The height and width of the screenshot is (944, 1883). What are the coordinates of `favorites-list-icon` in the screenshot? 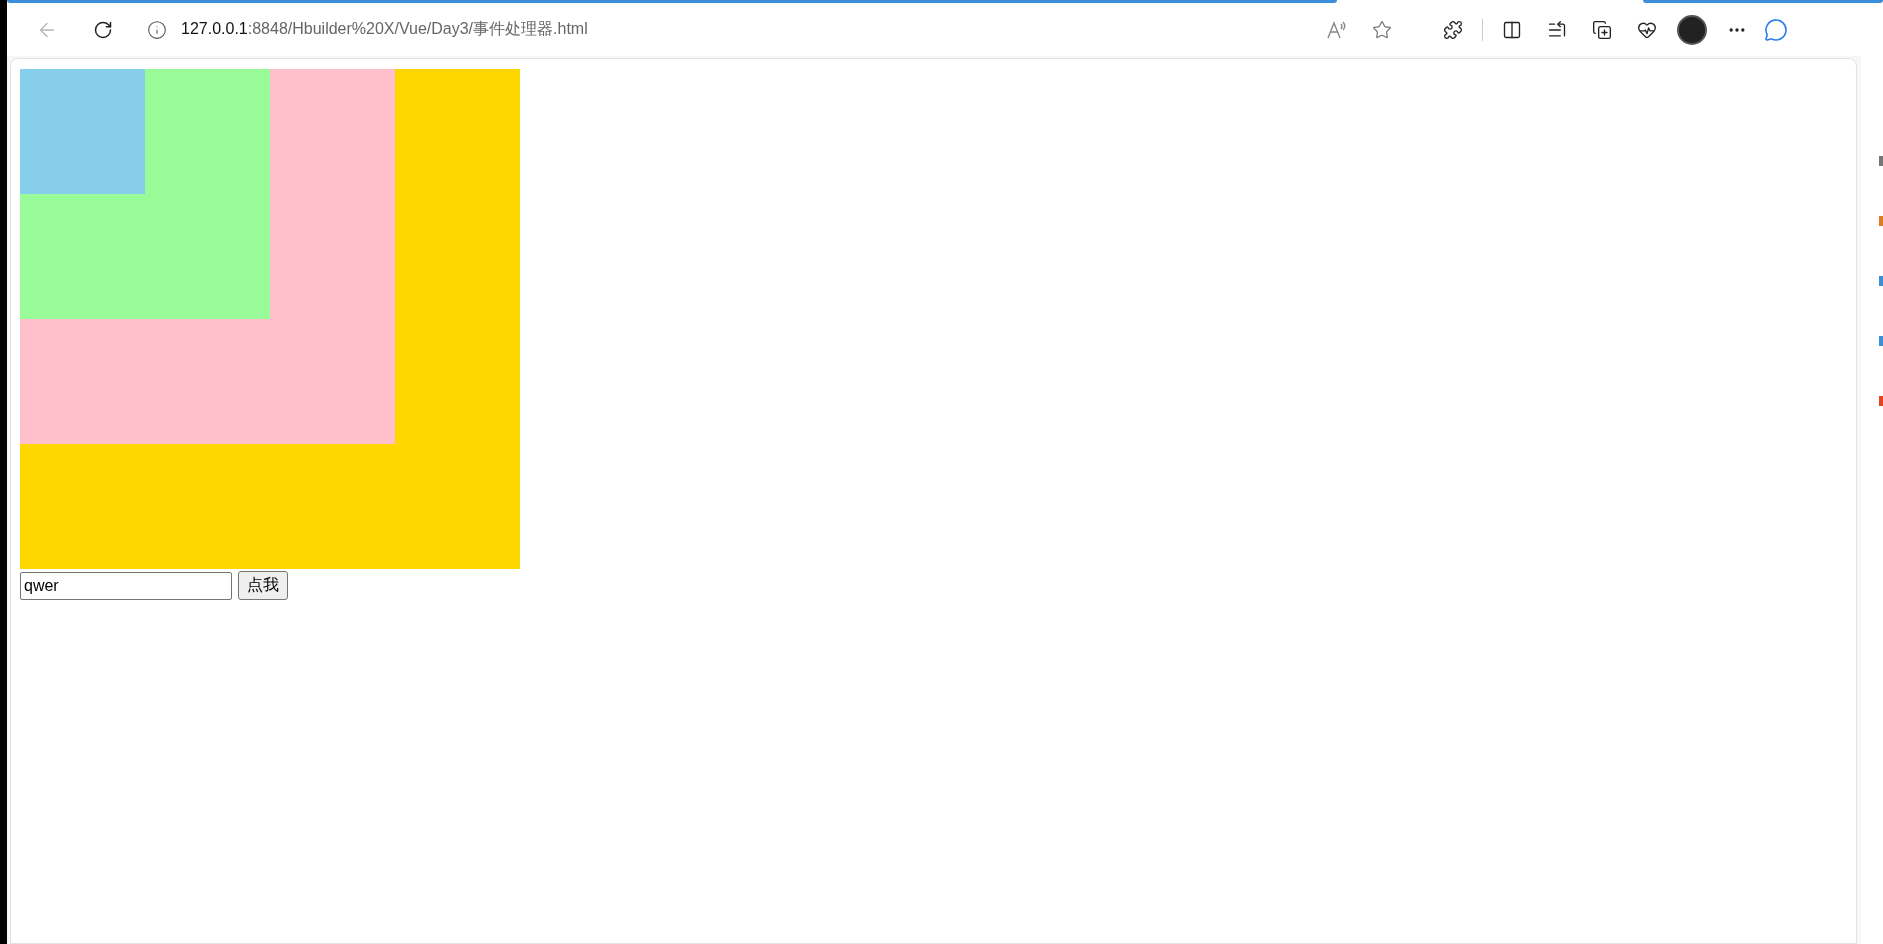 It's located at (1557, 29).